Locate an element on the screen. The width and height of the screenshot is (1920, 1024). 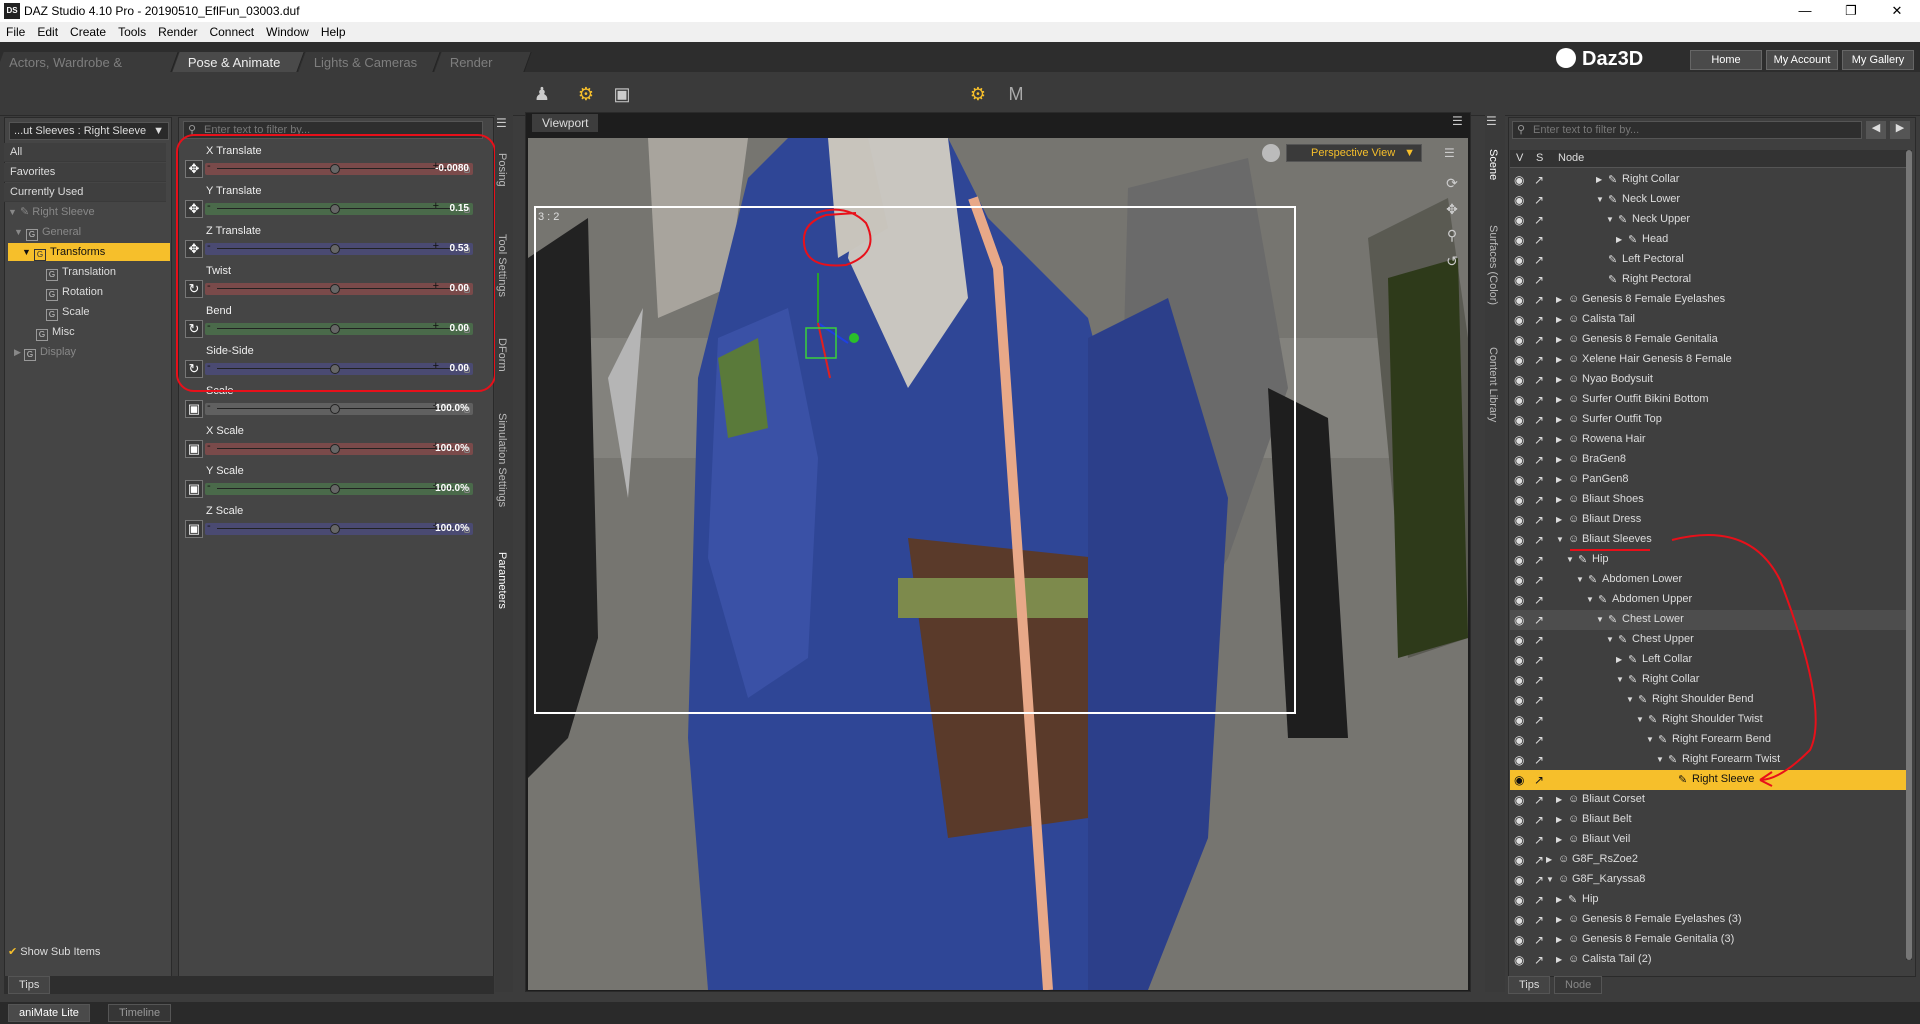
menu-render: Render is located at coordinates (177, 30).